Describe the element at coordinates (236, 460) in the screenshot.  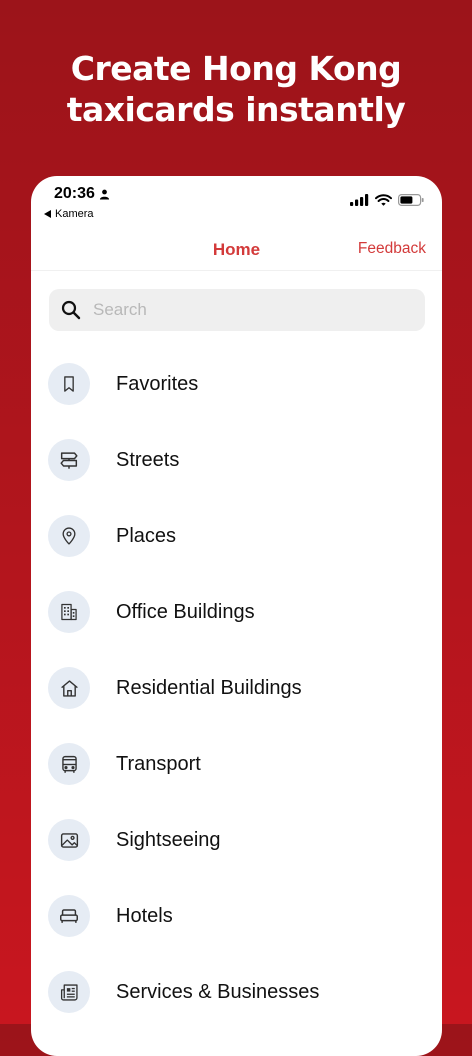
I see `category-item-streets: Streets` at that location.